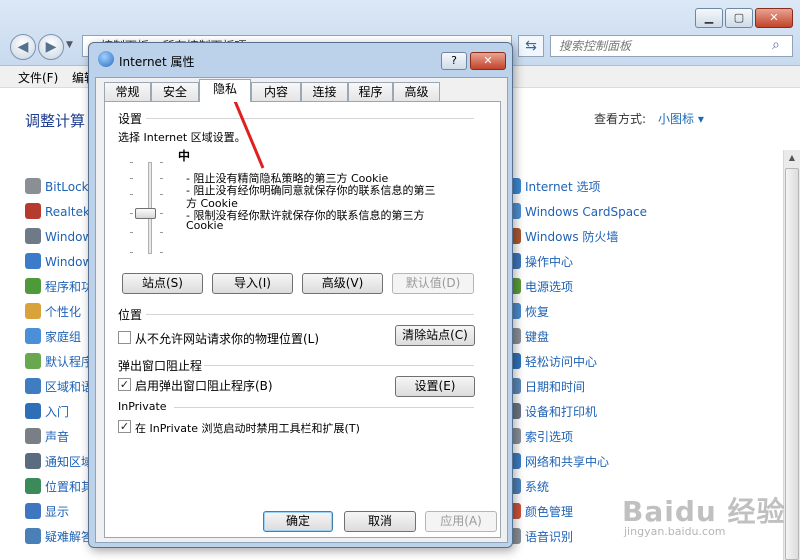  I want to click on cp-item-cardspace: Windows CardSpace, so click(576, 212).